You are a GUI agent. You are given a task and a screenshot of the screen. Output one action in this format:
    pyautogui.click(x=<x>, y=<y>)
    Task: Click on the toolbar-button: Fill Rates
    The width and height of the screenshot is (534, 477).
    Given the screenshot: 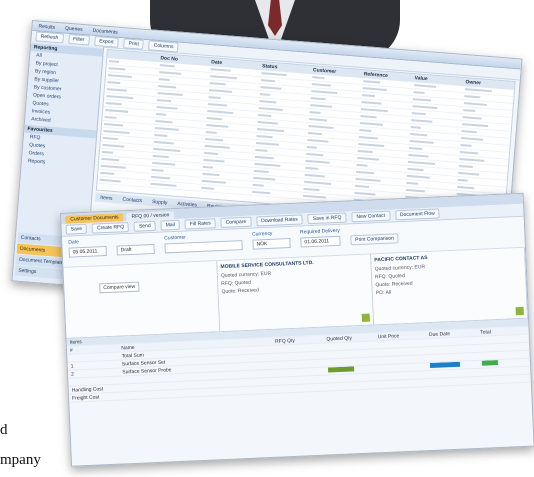 What is the action you would take?
    pyautogui.click(x=200, y=224)
    